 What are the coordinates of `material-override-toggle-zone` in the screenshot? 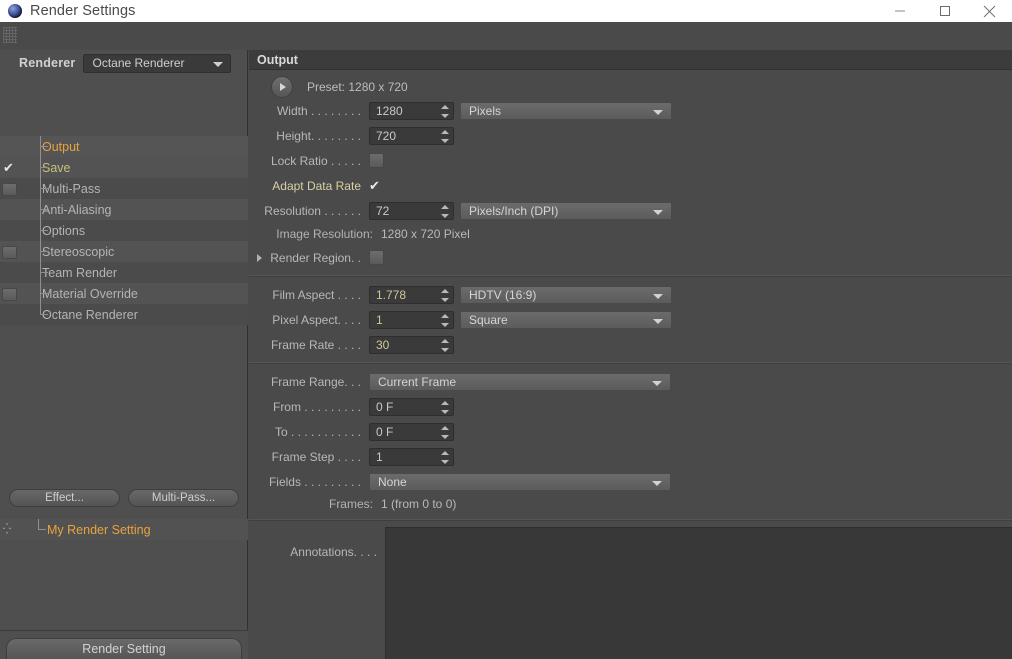 It's located at (10, 293).